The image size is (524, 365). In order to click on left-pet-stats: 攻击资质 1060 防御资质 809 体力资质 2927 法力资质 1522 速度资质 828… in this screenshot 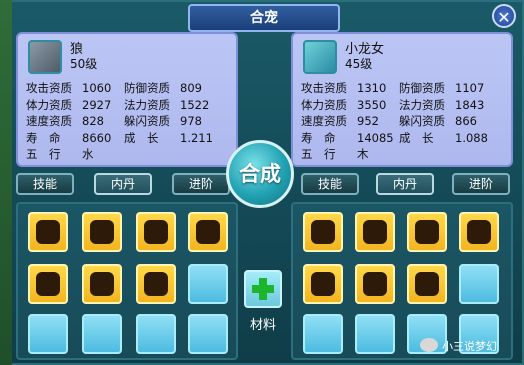, I will do `click(131, 121)`.